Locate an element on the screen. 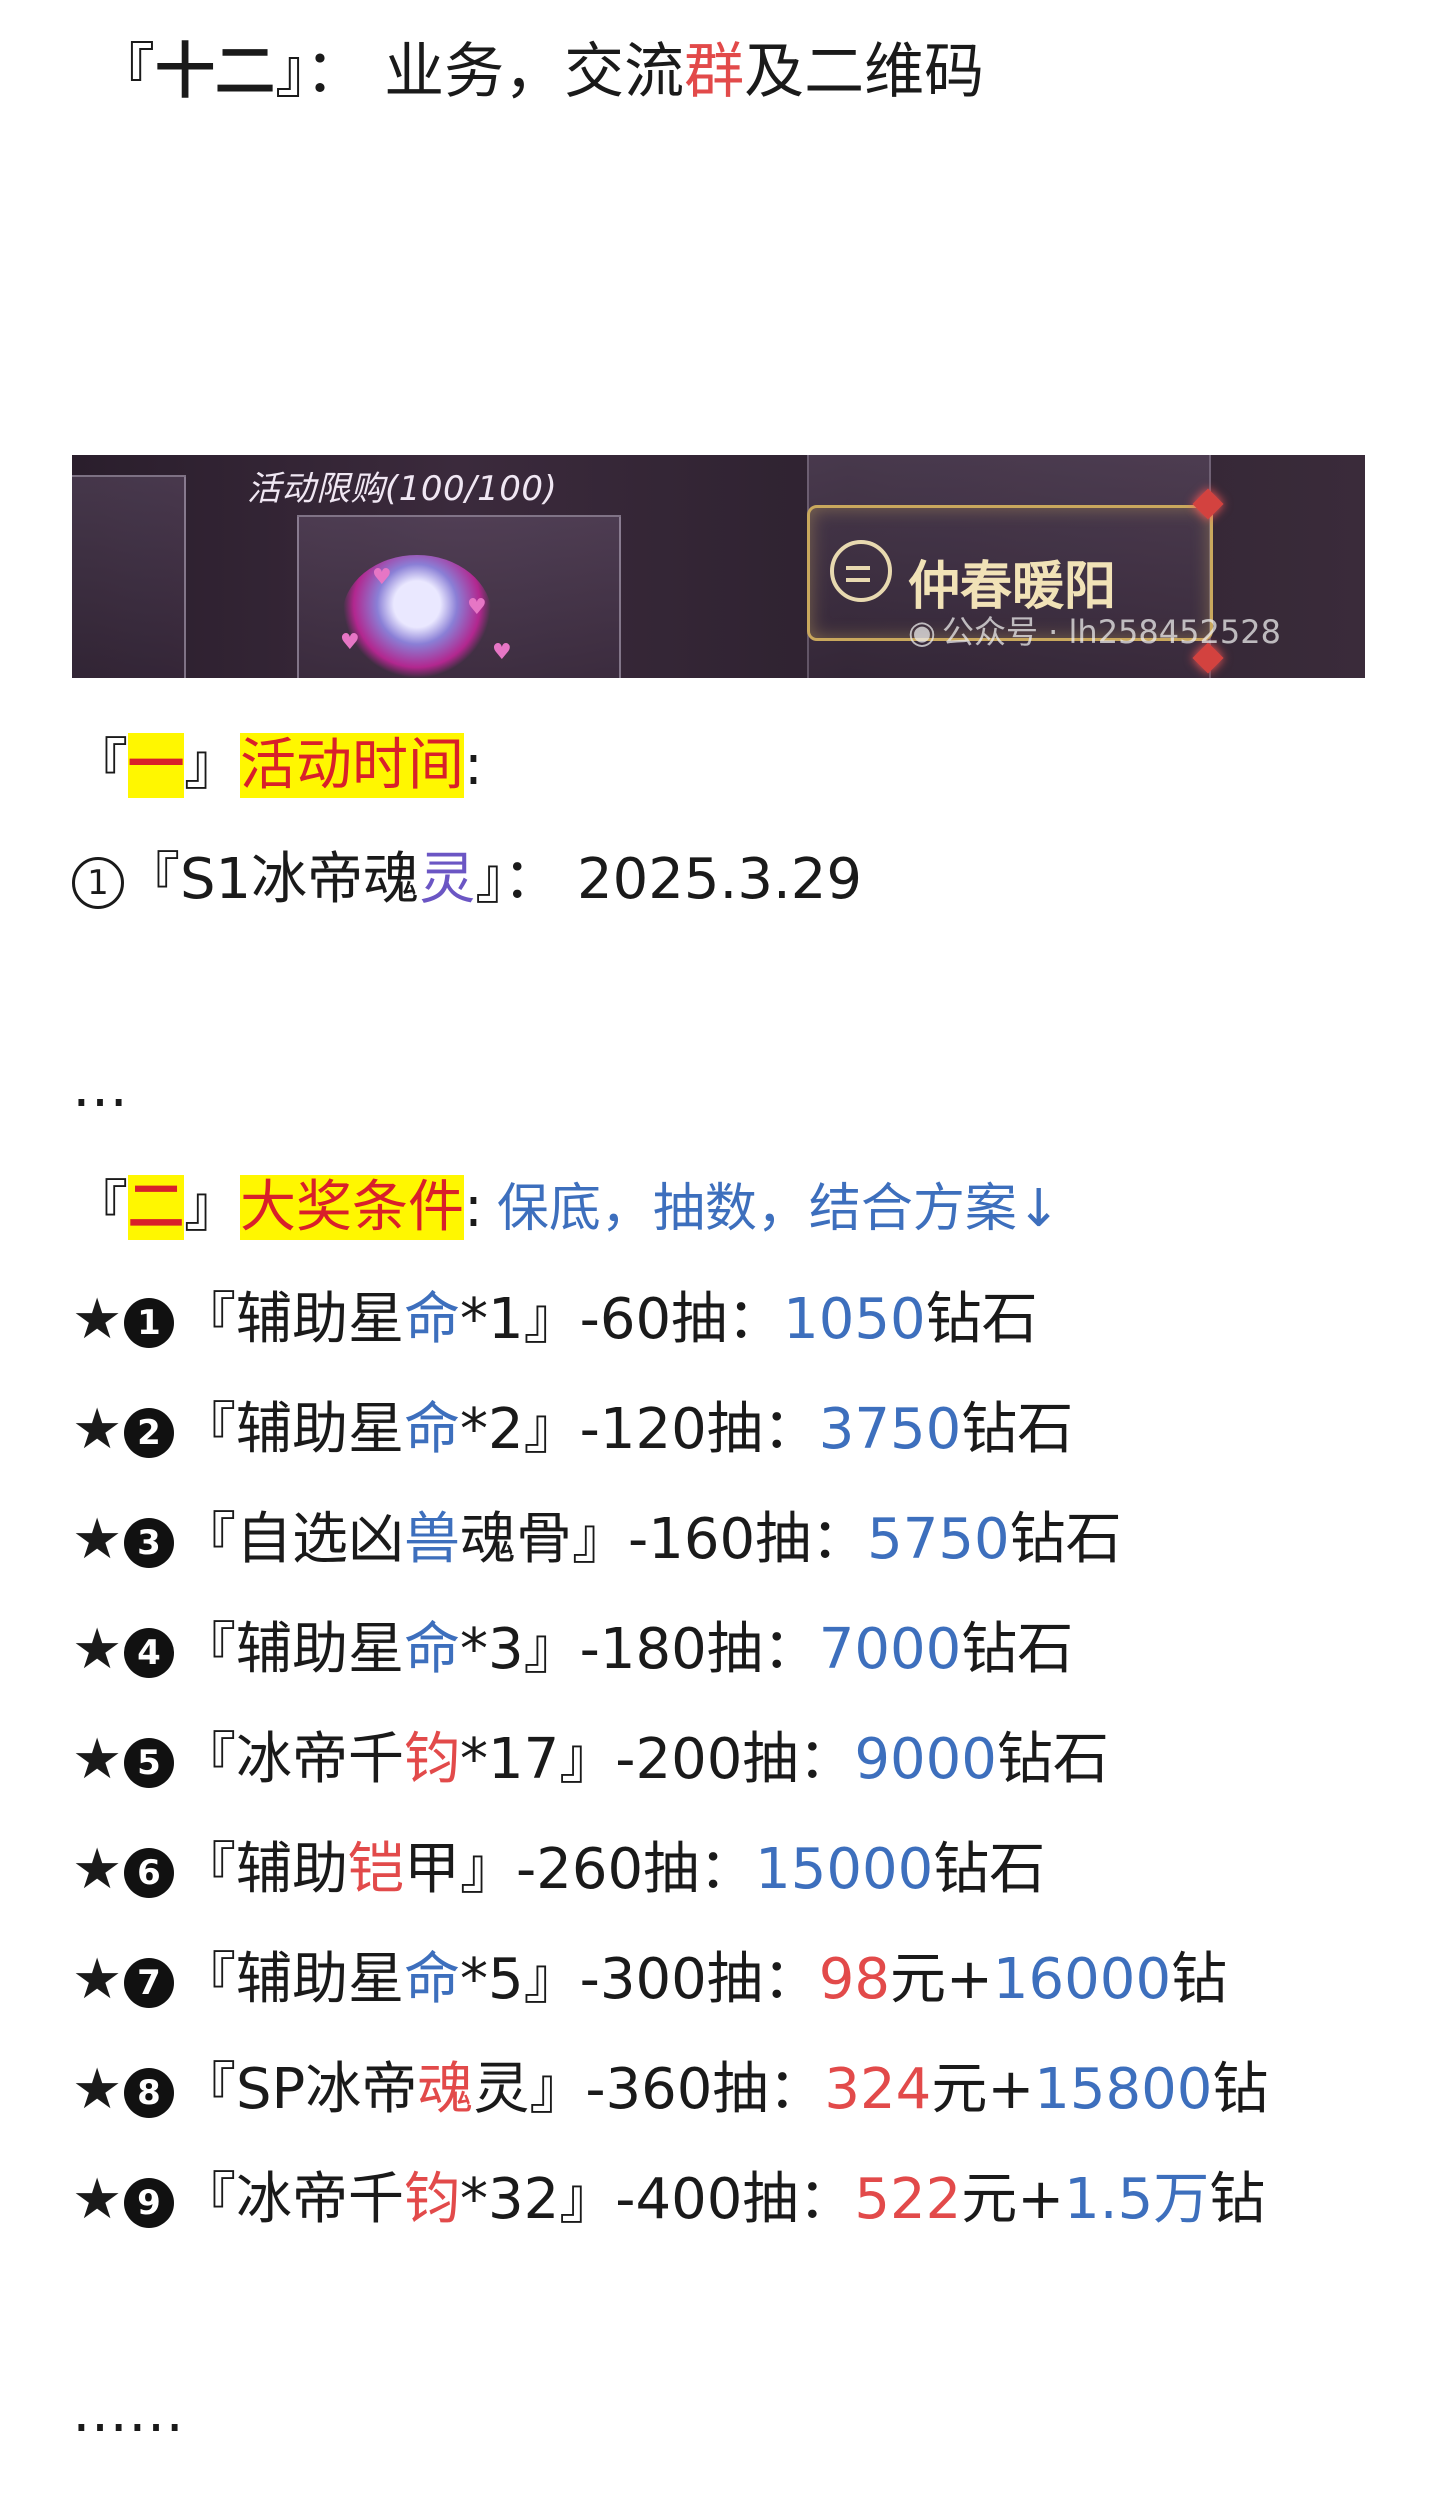 This screenshot has height=2495, width=1440. reward-row: ★ 3 『自选凶兽魂骨』-160抽：5750钻石 is located at coordinates (597, 1540).